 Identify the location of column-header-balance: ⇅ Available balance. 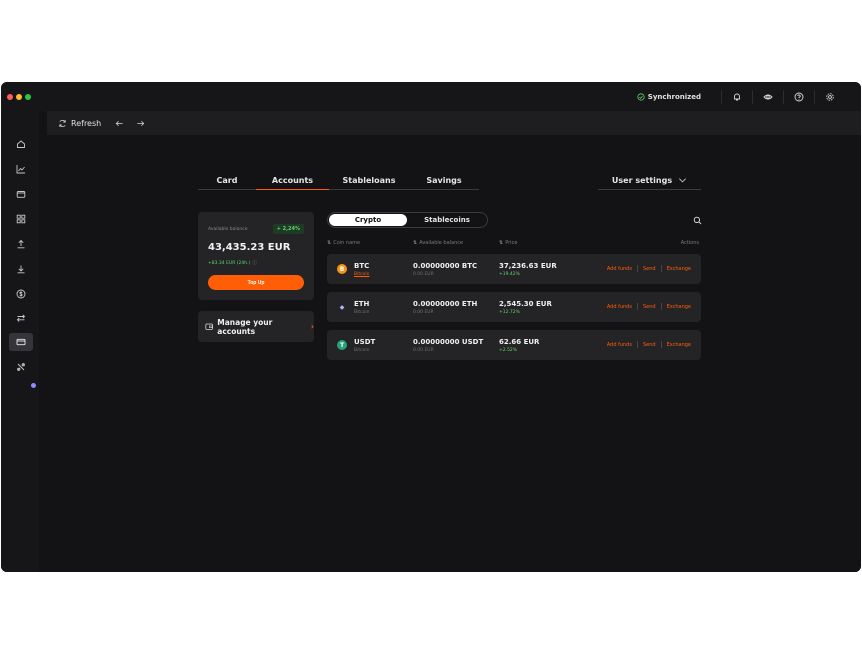
(438, 243).